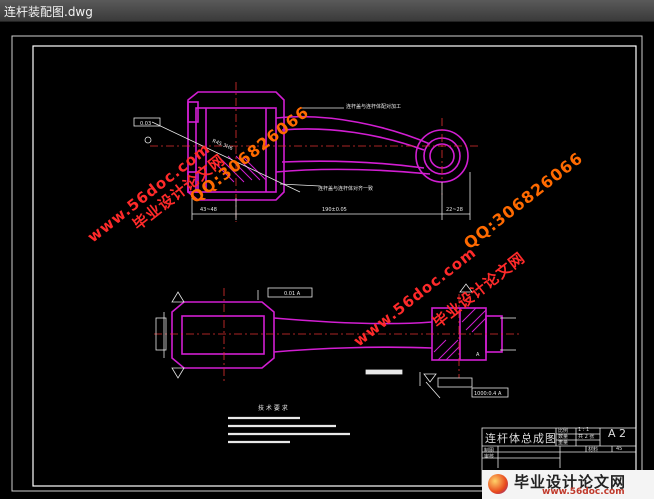 This screenshot has width=654, height=499. Describe the element at coordinates (593, 450) in the screenshot. I see `material-label: 材料` at that location.